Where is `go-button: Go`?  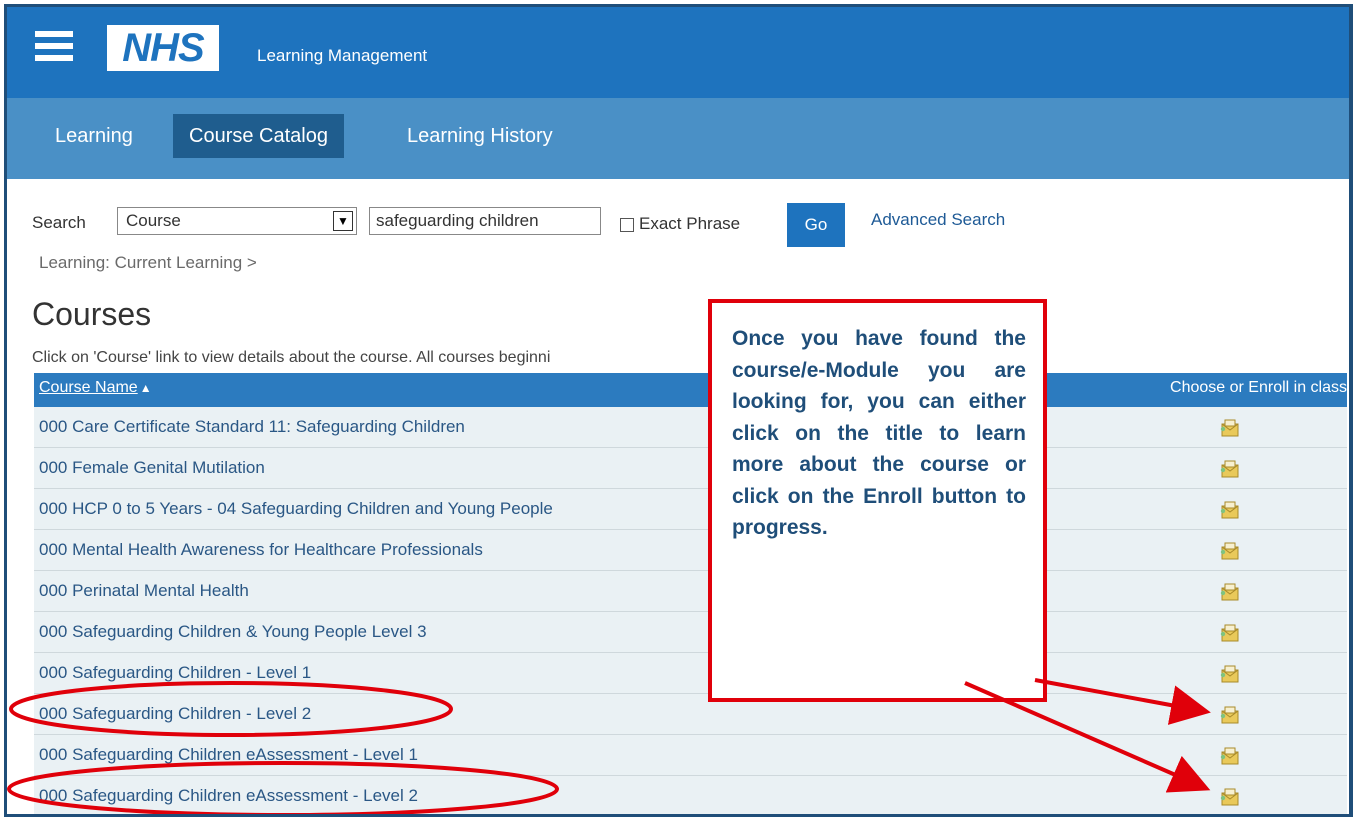
go-button: Go is located at coordinates (816, 225).